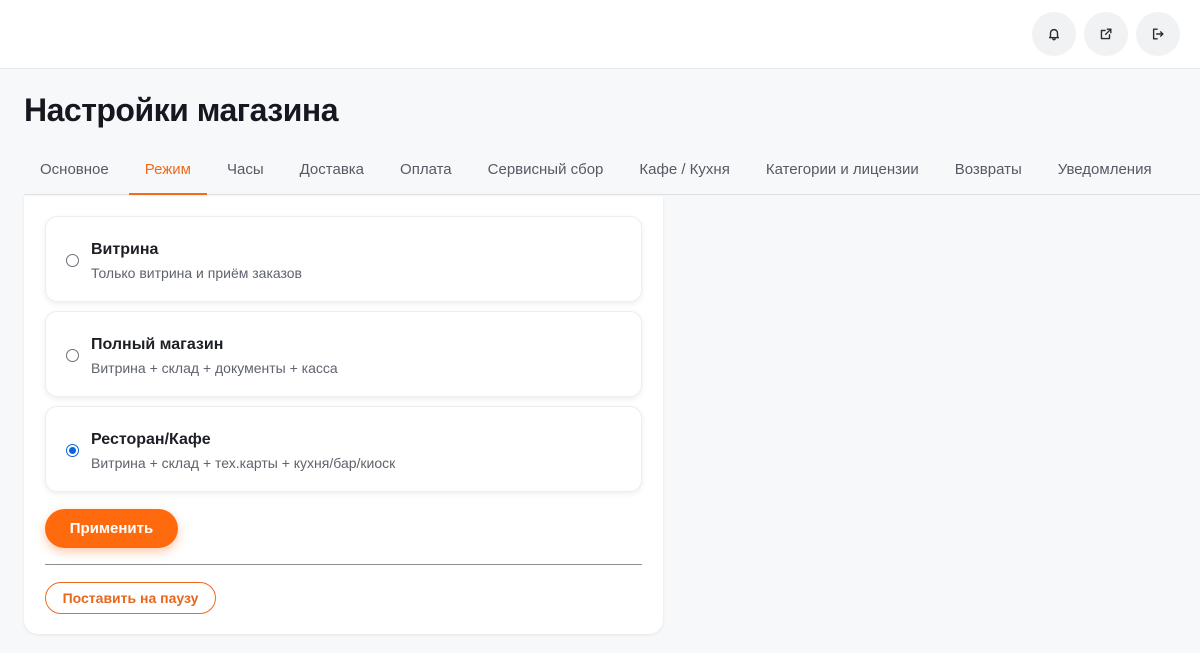 This screenshot has height=653, width=1200. I want to click on tab-service-fee: Сервисный сбор, so click(546, 170).